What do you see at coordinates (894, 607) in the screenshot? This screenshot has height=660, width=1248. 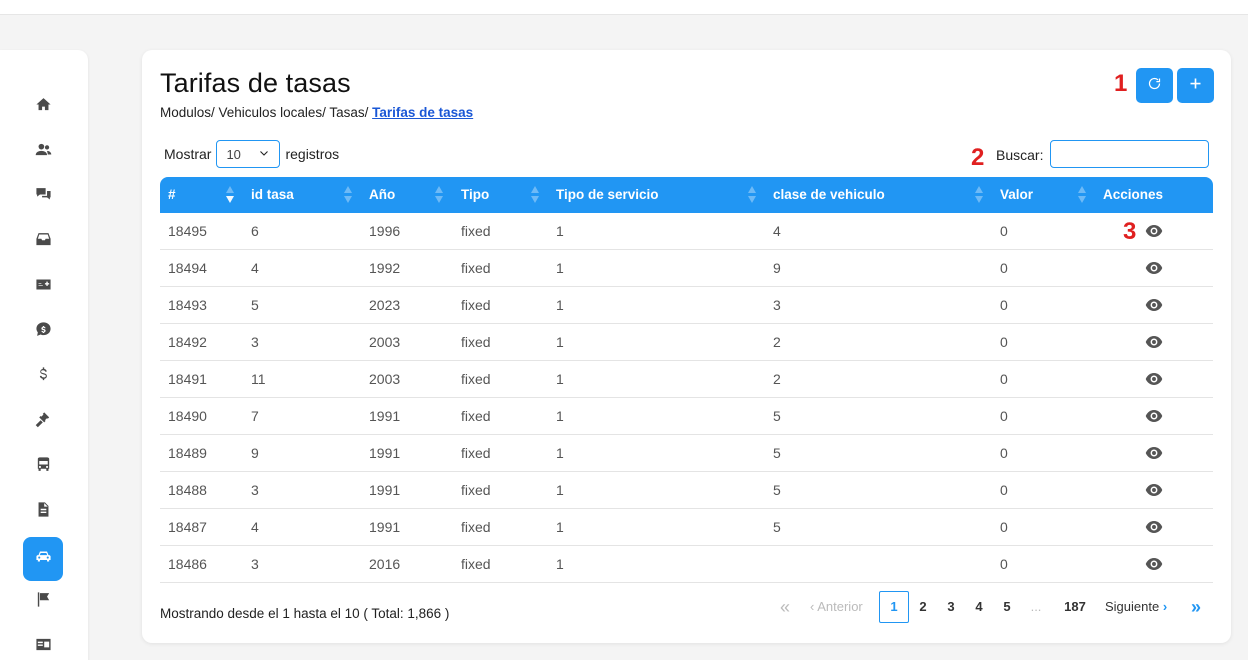 I see `page-button-current: 1` at bounding box center [894, 607].